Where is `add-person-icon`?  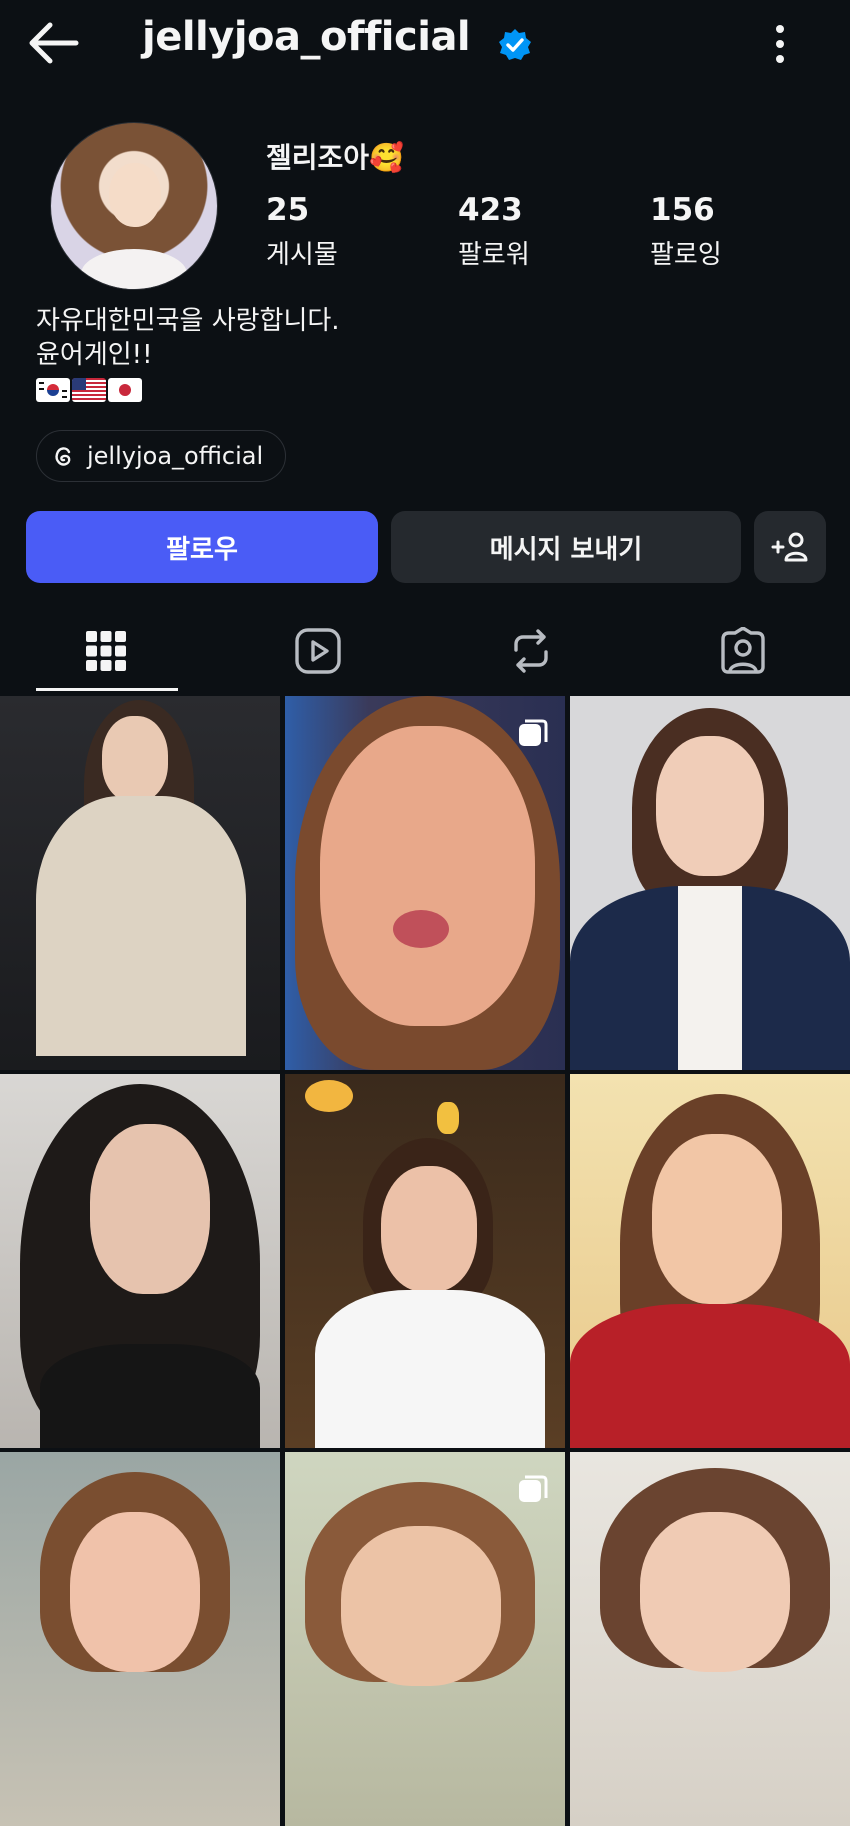
add-person-icon is located at coordinates (789, 547).